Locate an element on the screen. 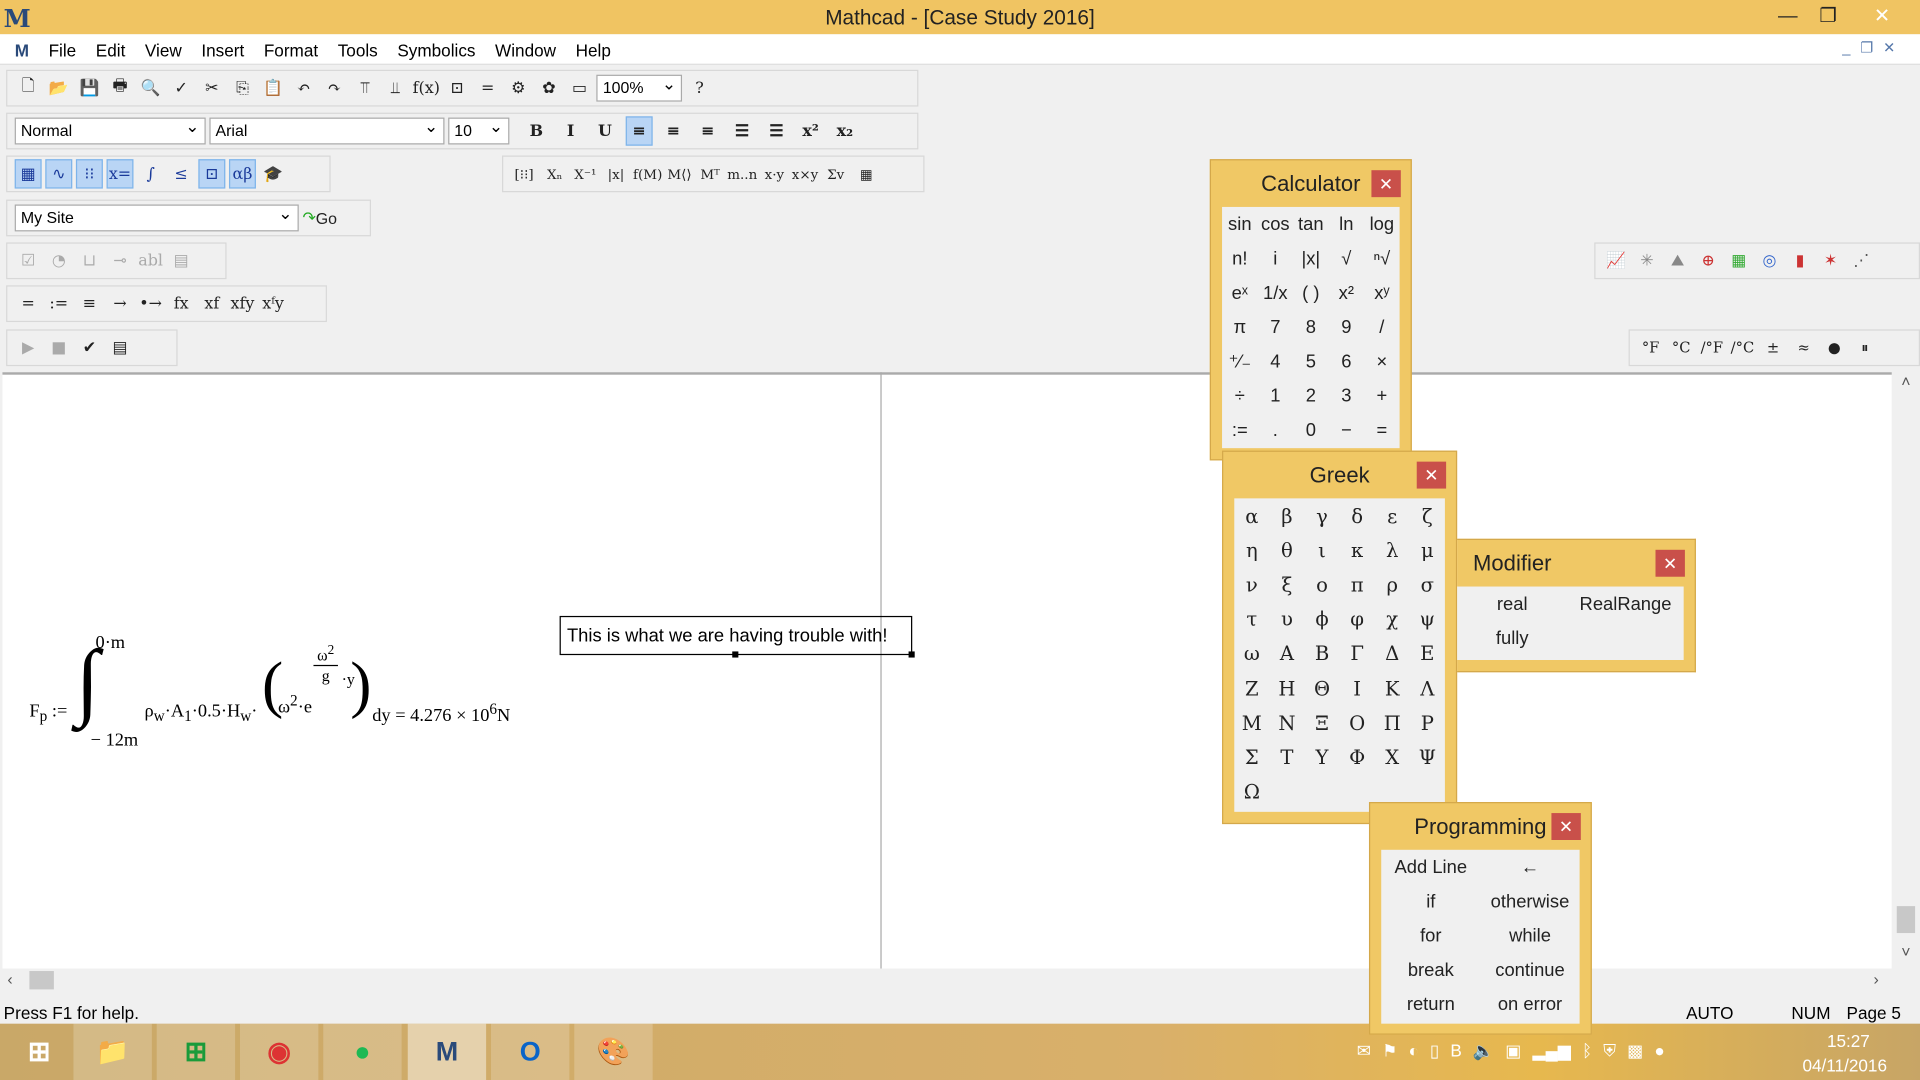 The height and width of the screenshot is (1080, 1920). greek-key: μ is located at coordinates (1427, 550).